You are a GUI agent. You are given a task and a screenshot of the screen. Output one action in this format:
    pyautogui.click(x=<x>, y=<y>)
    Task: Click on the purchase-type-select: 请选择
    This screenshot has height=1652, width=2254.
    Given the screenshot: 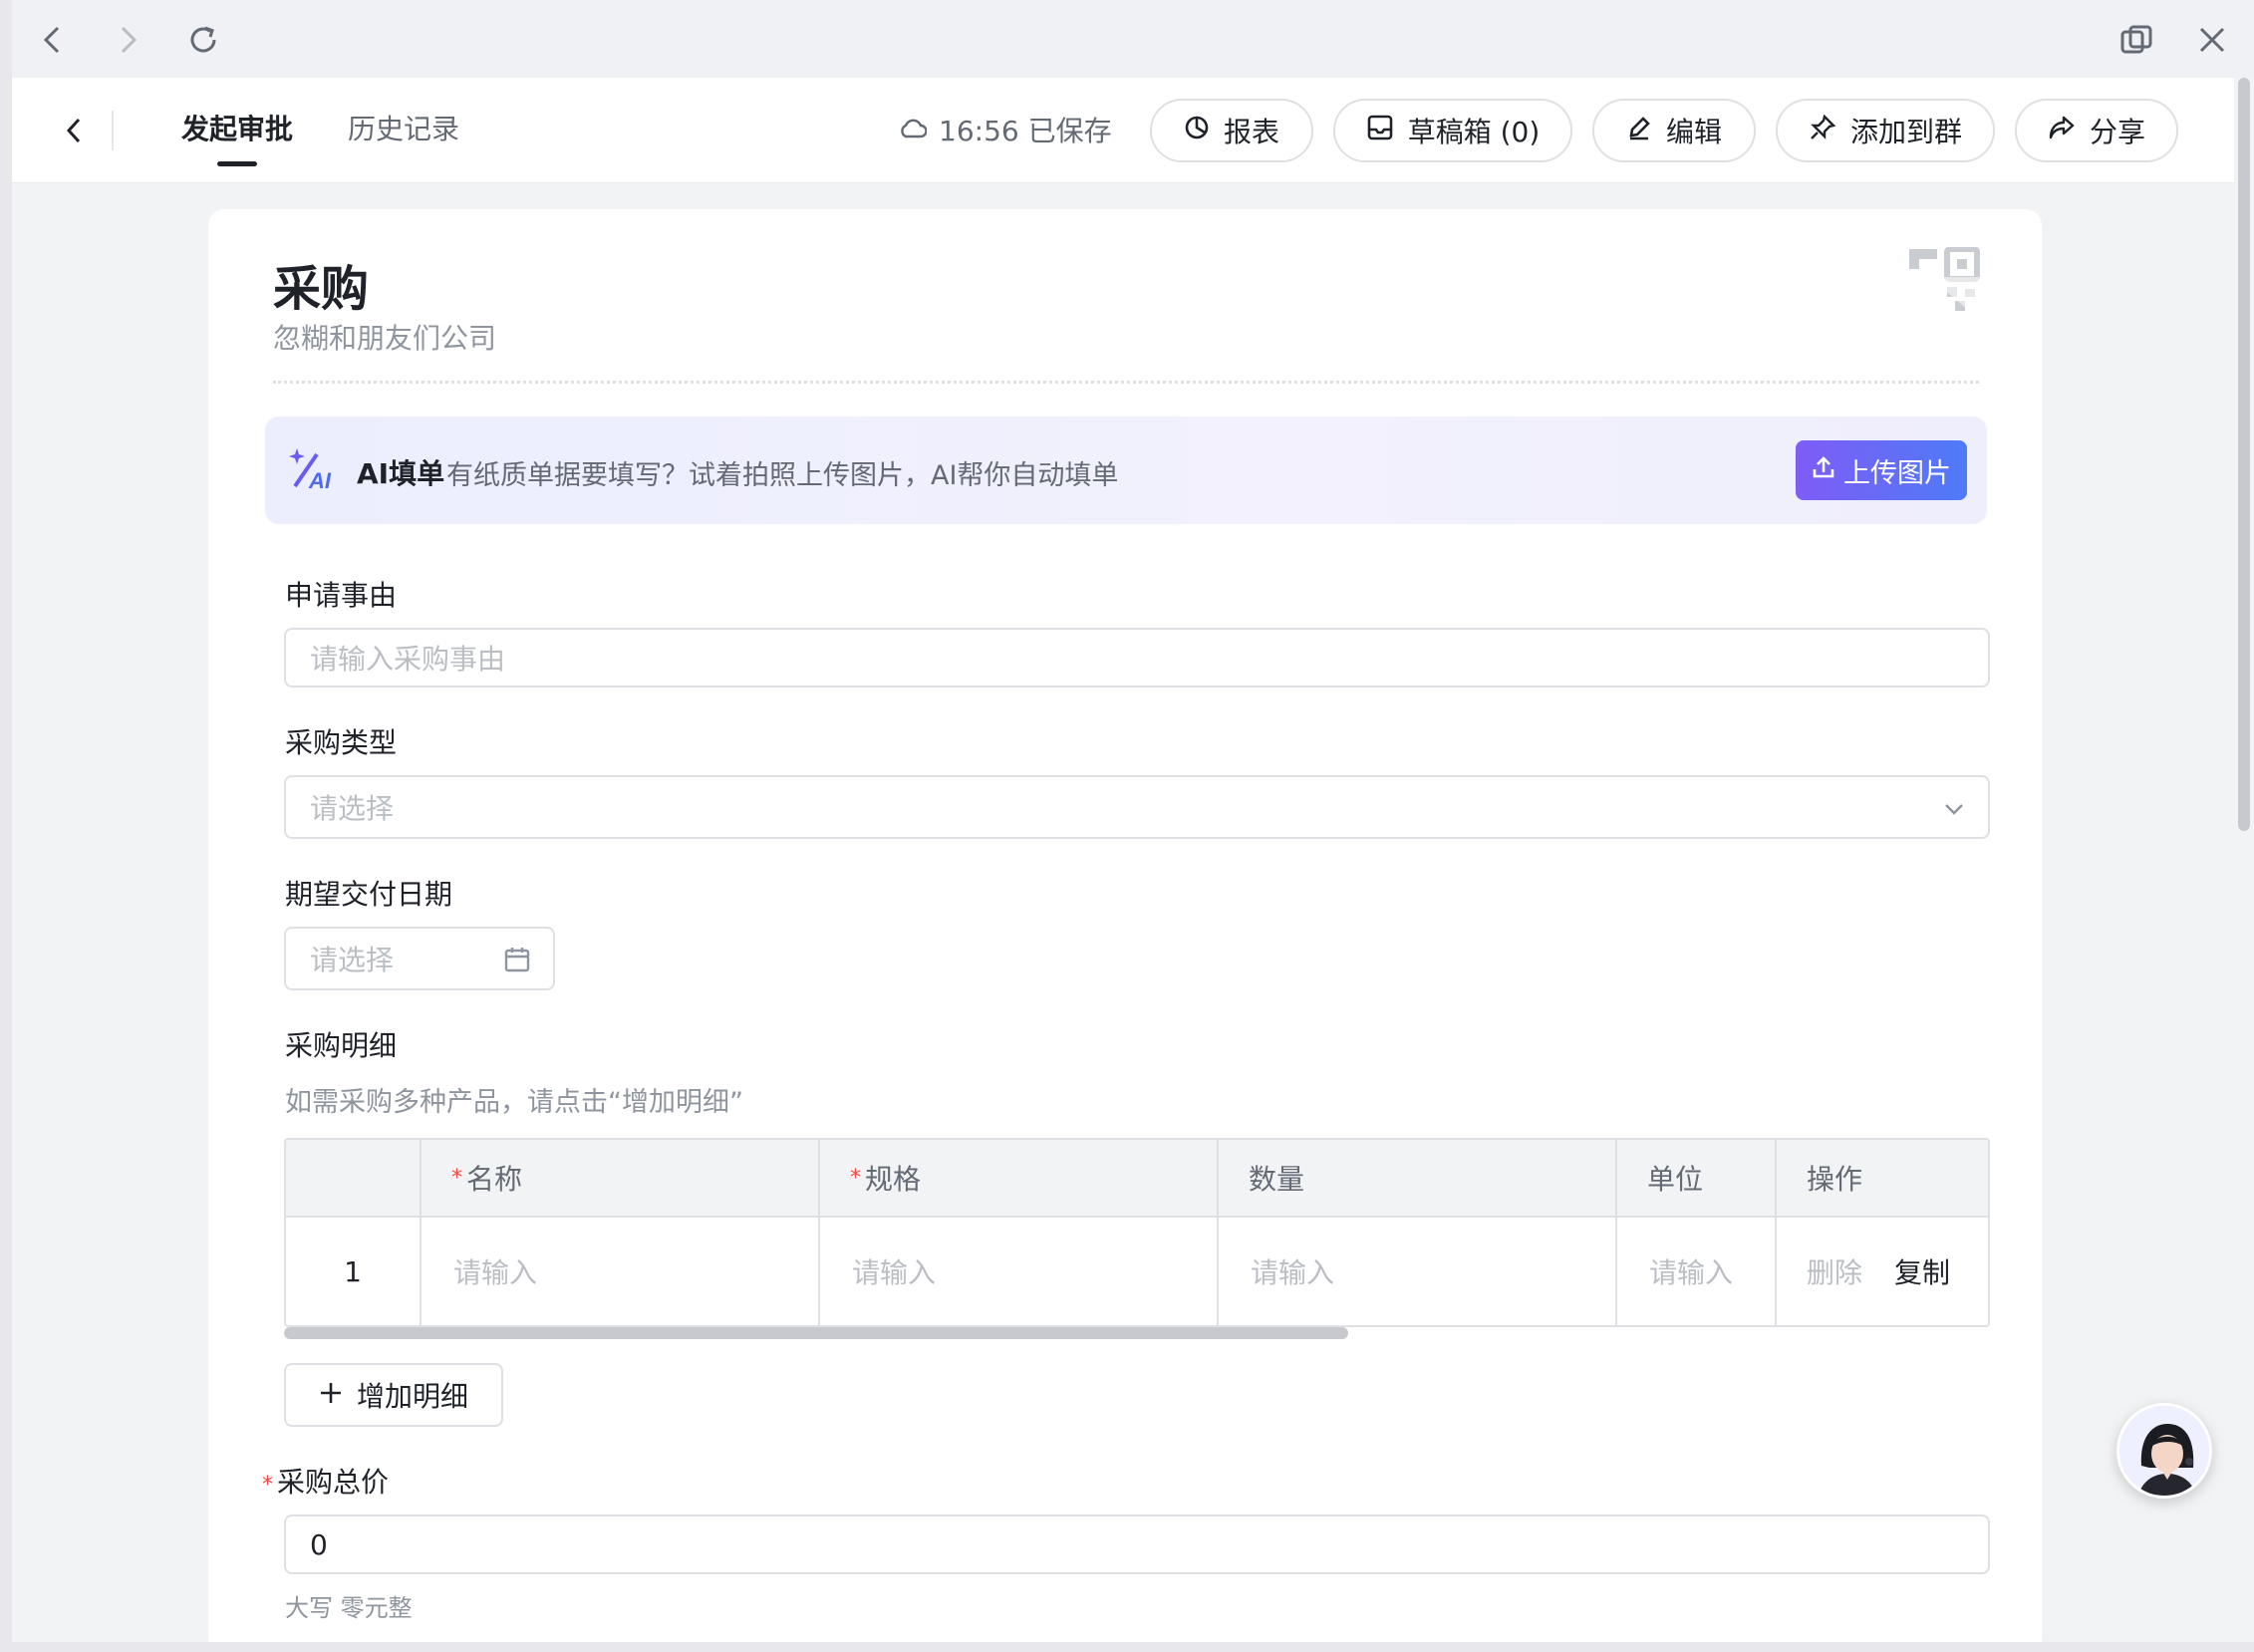 What is the action you would take?
    pyautogui.click(x=1137, y=807)
    